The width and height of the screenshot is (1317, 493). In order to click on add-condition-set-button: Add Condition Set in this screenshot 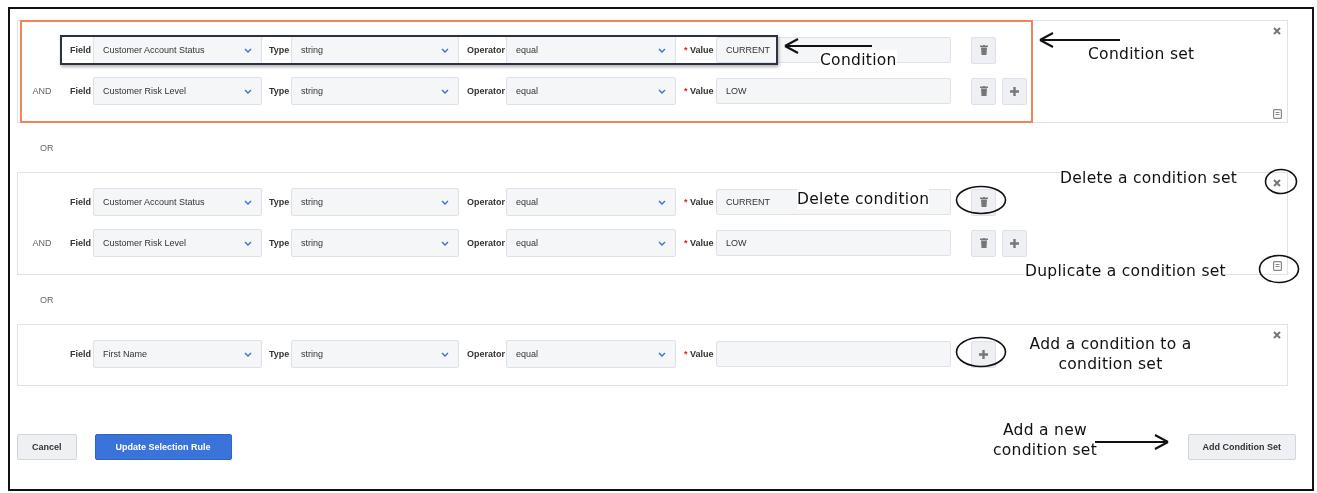, I will do `click(1241, 447)`.